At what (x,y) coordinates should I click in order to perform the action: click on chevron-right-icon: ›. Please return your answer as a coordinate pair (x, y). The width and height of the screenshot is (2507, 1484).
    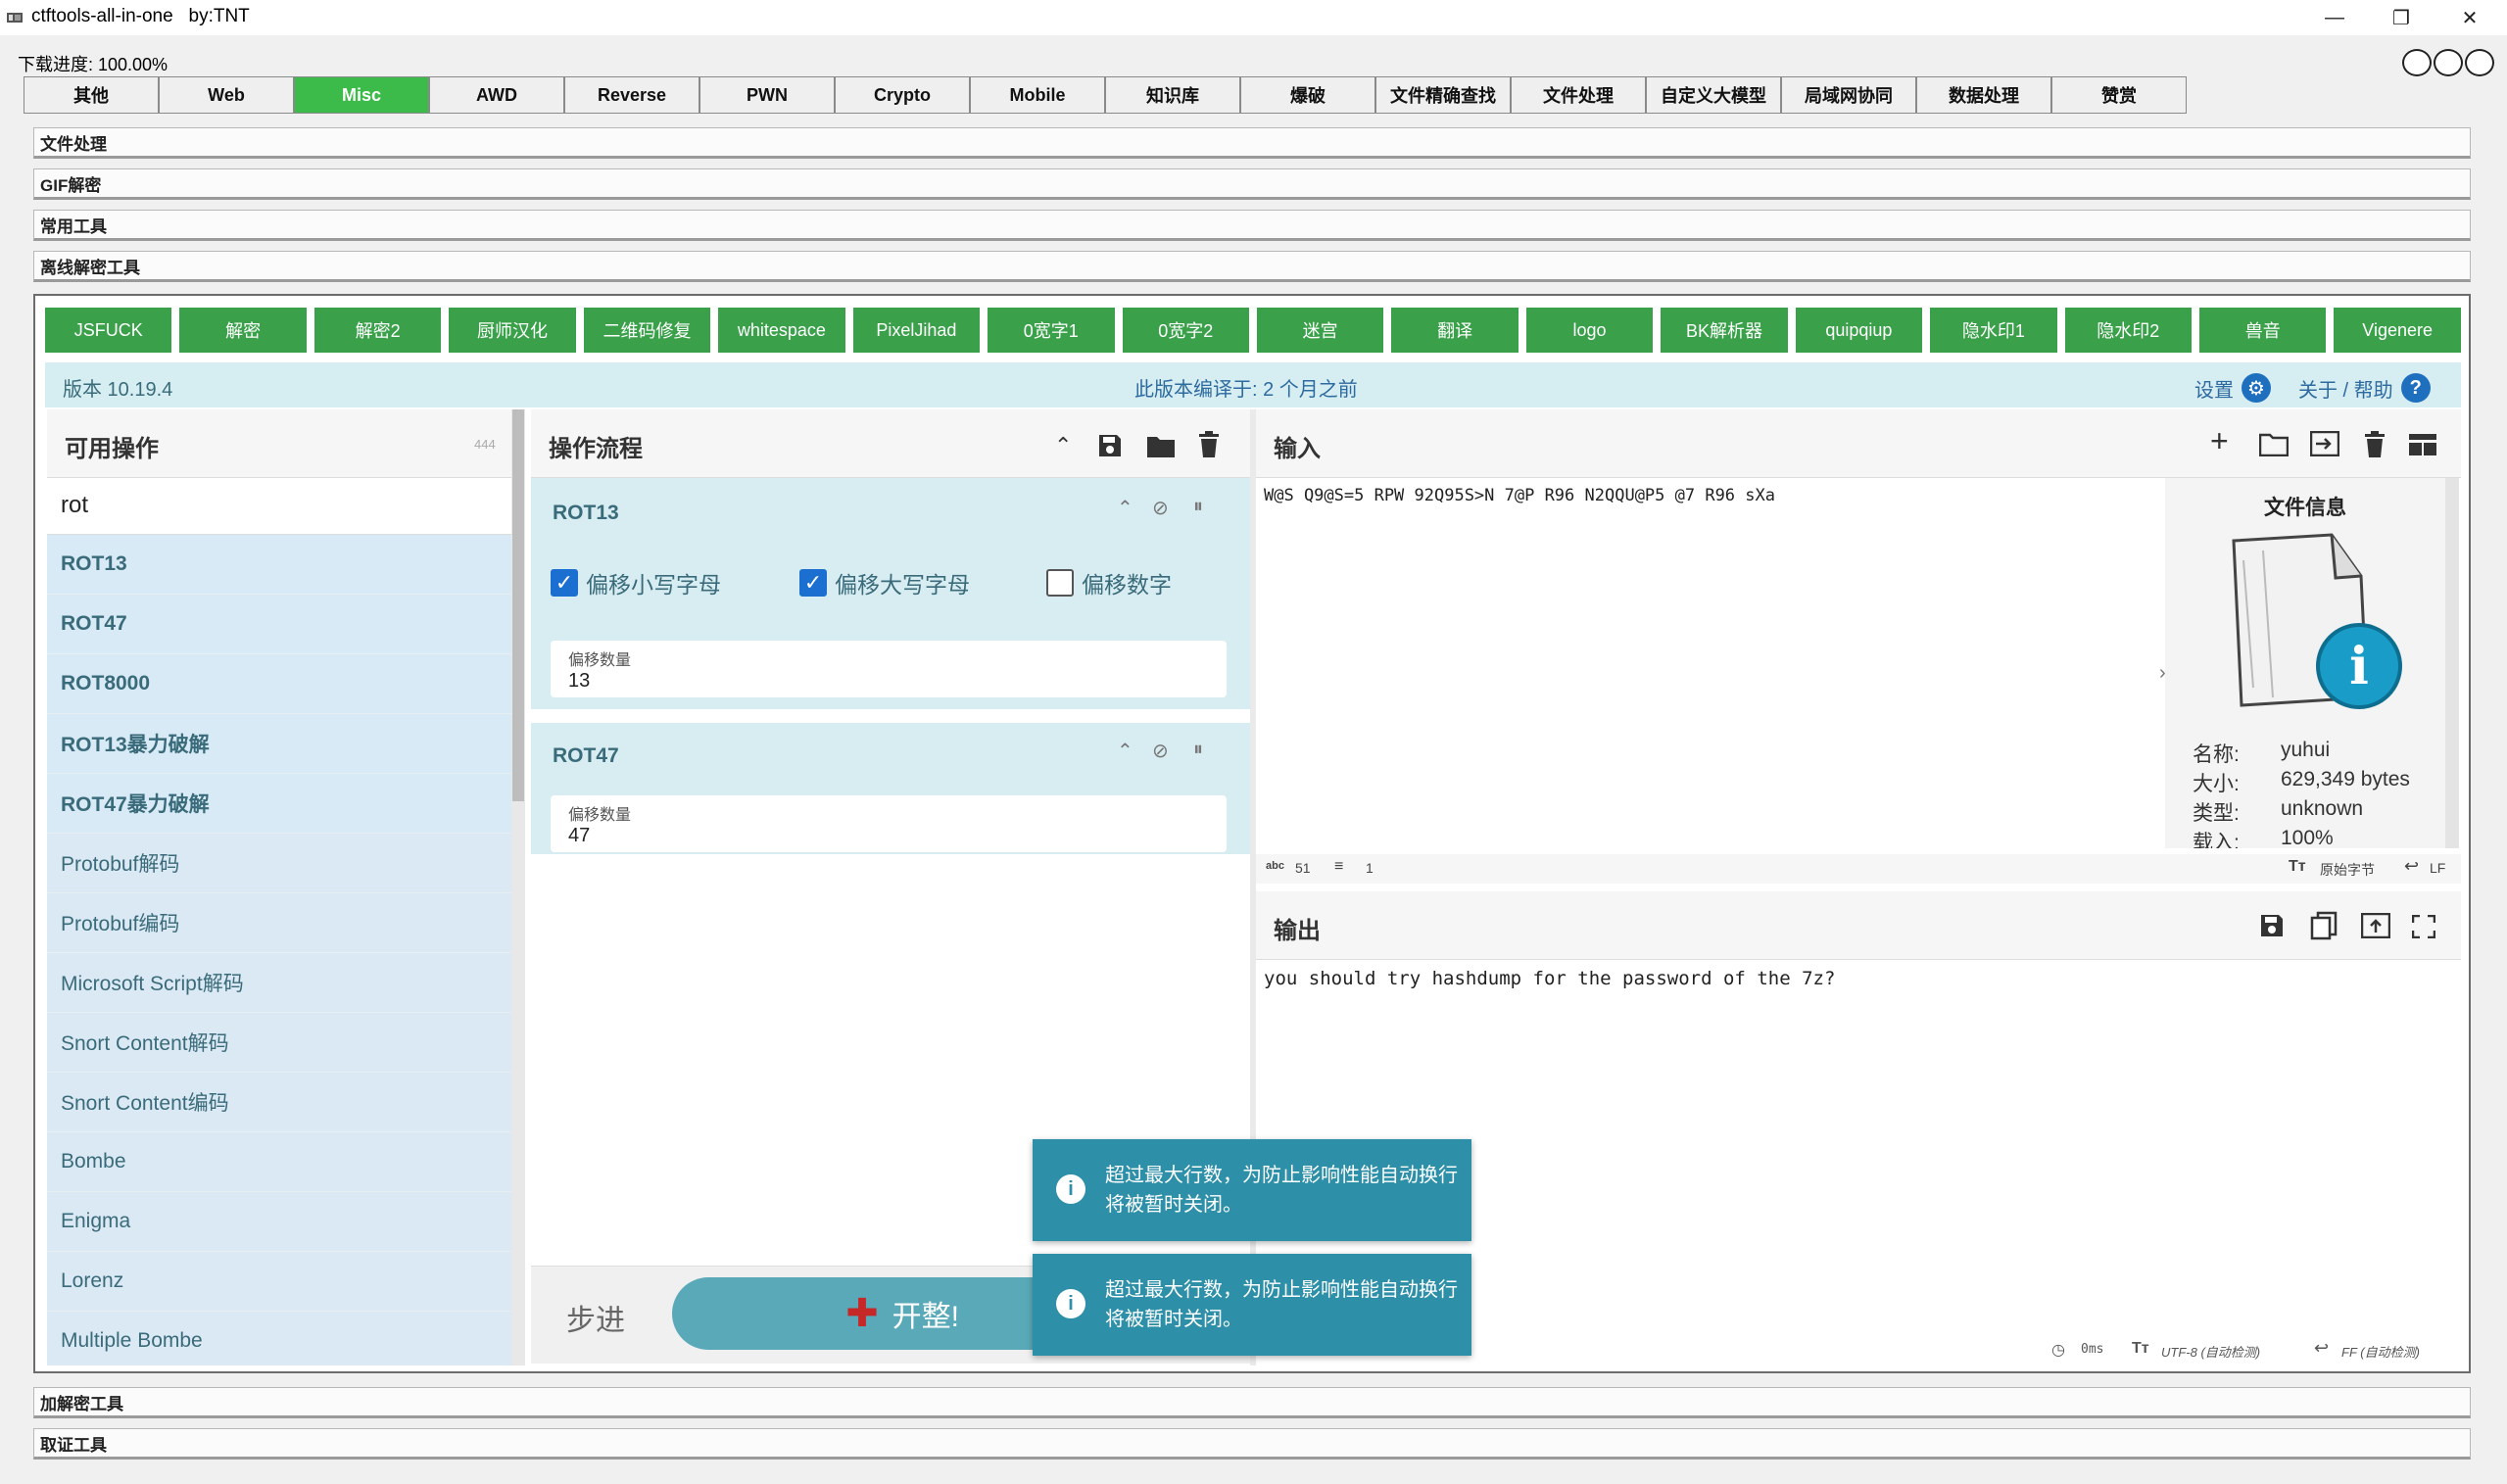
    Looking at the image, I should click on (2162, 673).